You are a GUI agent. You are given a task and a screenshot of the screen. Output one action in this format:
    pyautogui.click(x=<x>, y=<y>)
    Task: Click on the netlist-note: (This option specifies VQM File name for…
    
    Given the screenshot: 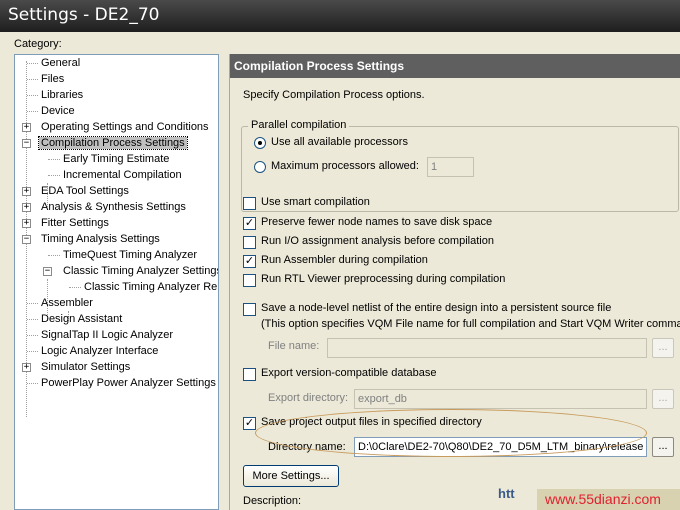 What is the action you would take?
    pyautogui.click(x=470, y=324)
    